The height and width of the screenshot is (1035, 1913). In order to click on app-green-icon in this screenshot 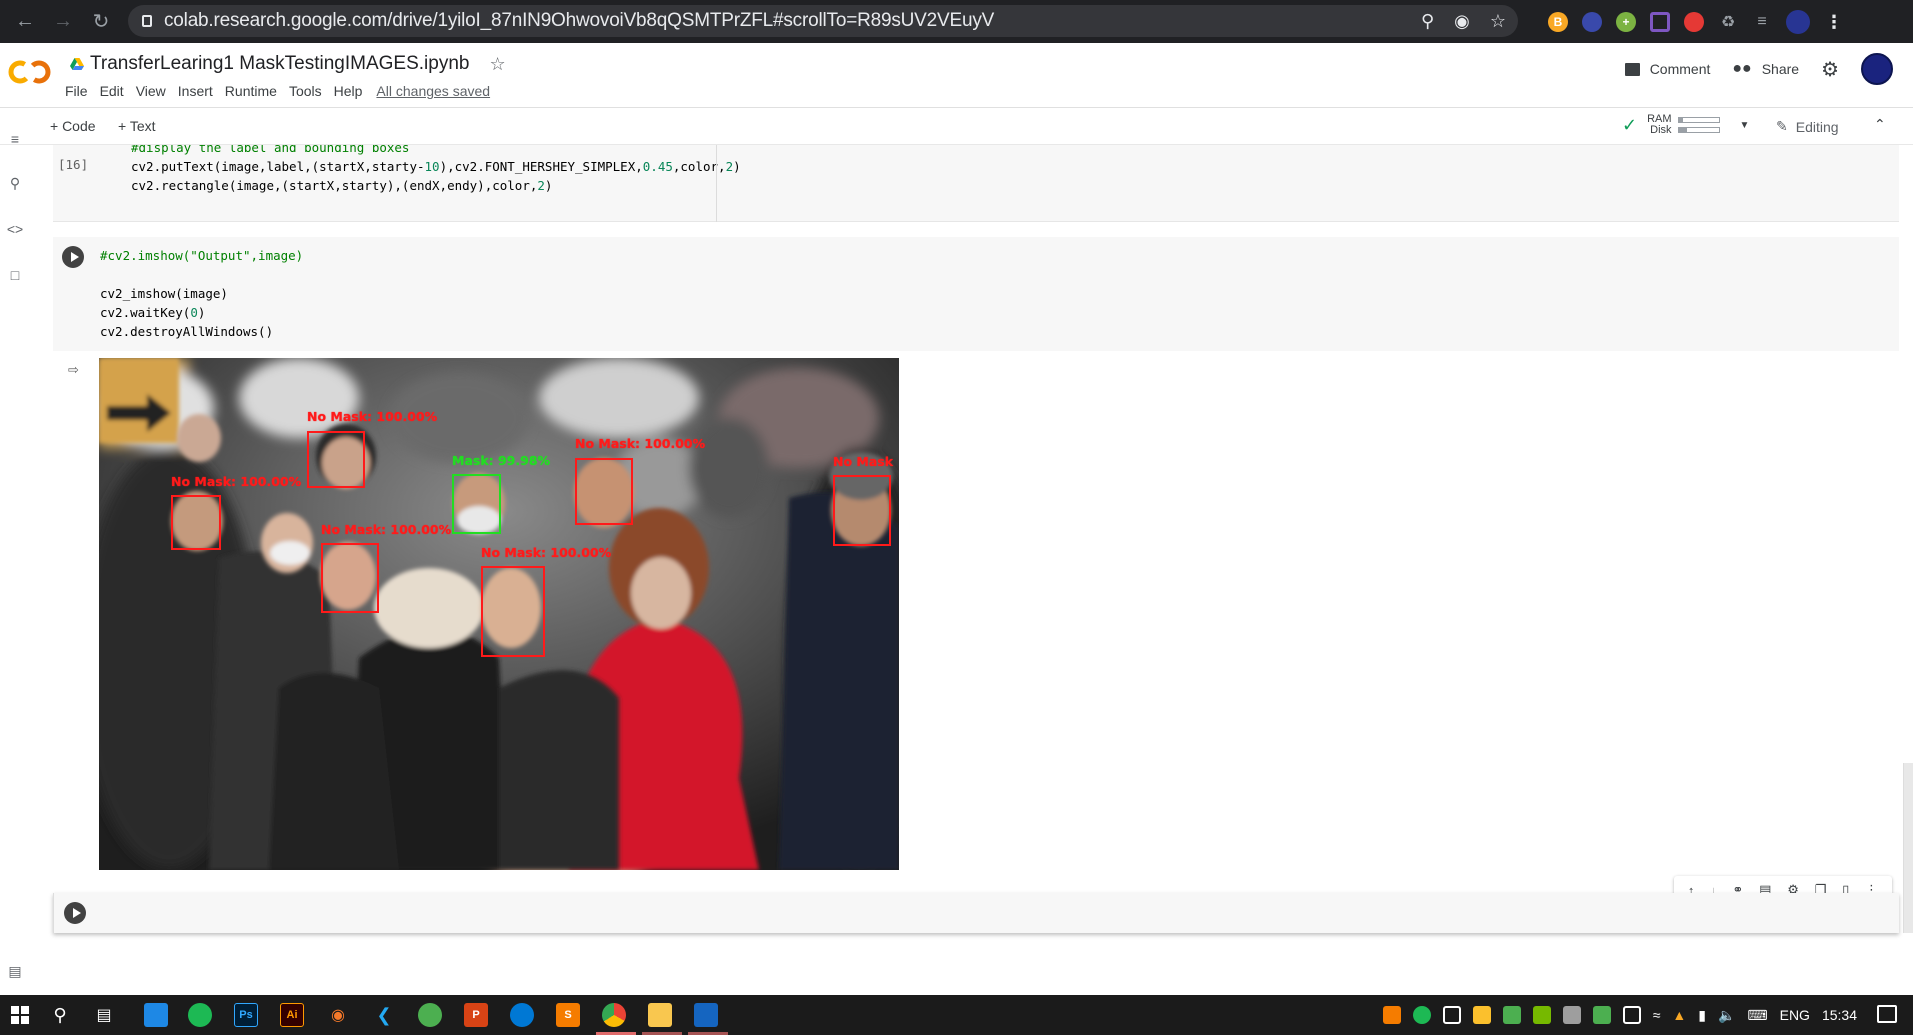, I will do `click(430, 1015)`.